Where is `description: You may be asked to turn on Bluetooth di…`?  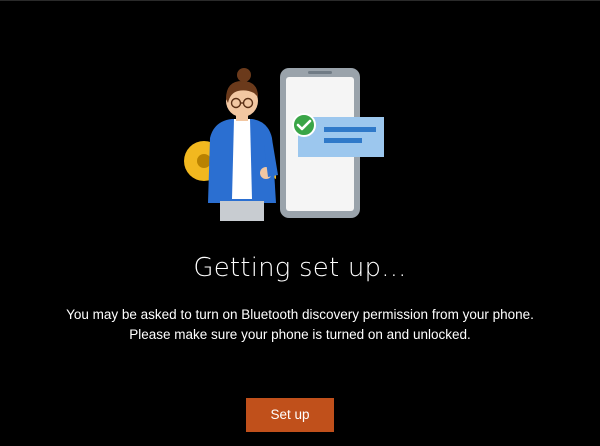 description: You may be asked to turn on Bluetooth di… is located at coordinates (300, 325).